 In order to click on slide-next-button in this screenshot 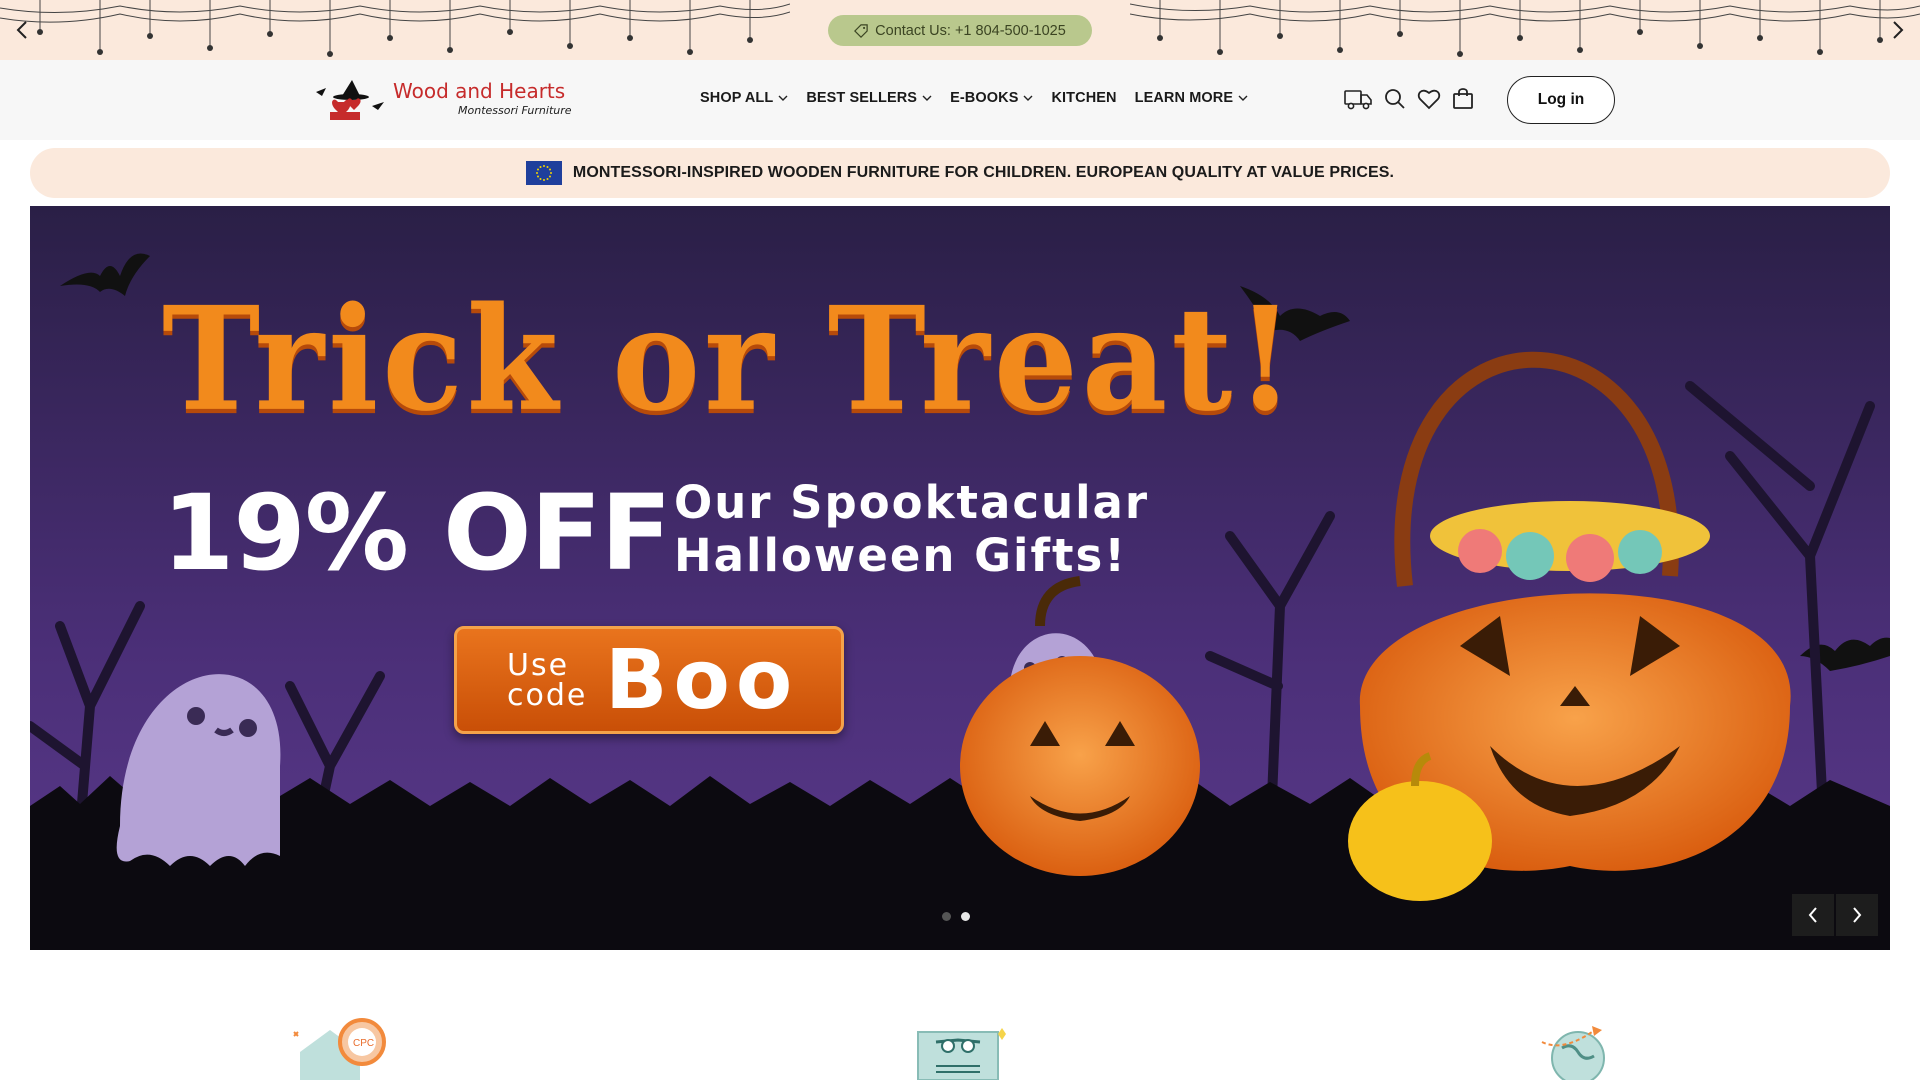, I will do `click(1857, 915)`.